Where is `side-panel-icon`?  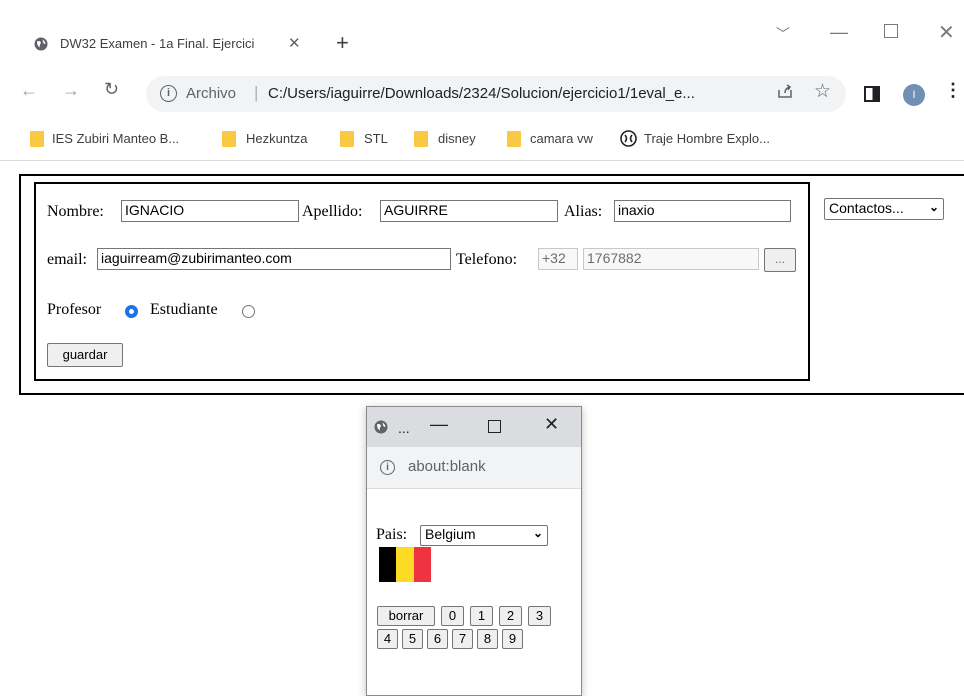 side-panel-icon is located at coordinates (872, 94).